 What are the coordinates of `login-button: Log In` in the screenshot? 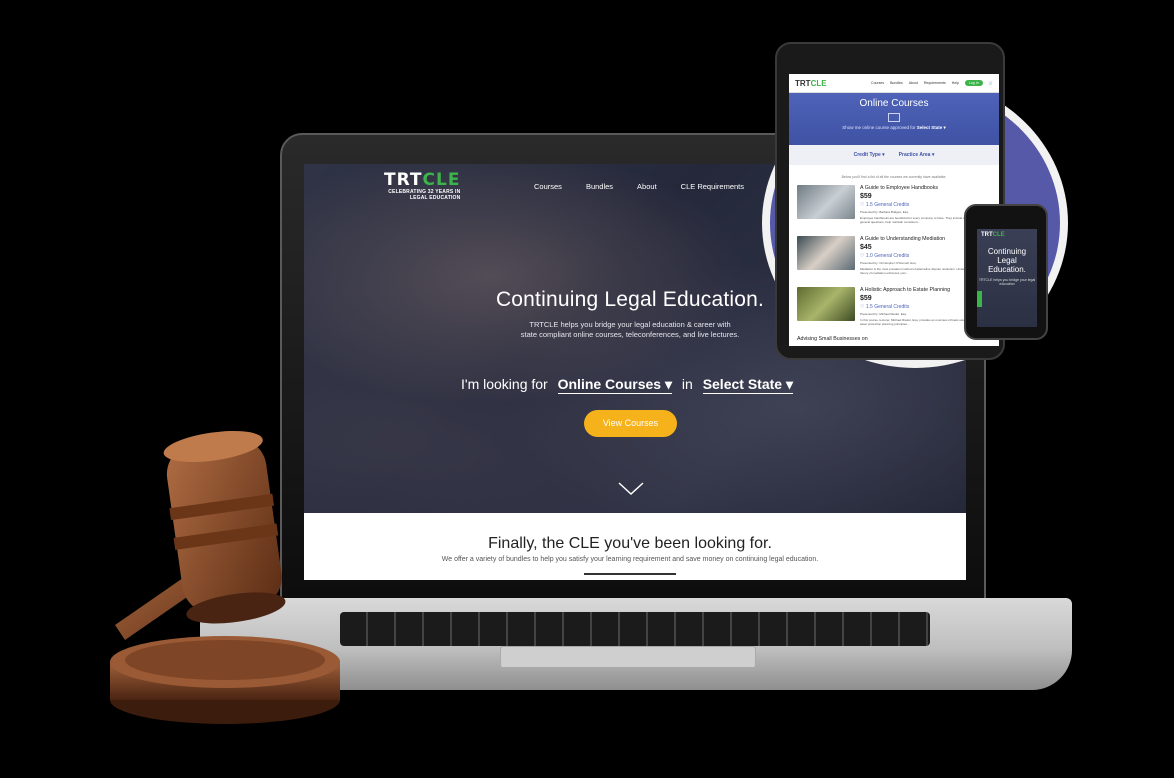 It's located at (973, 83).